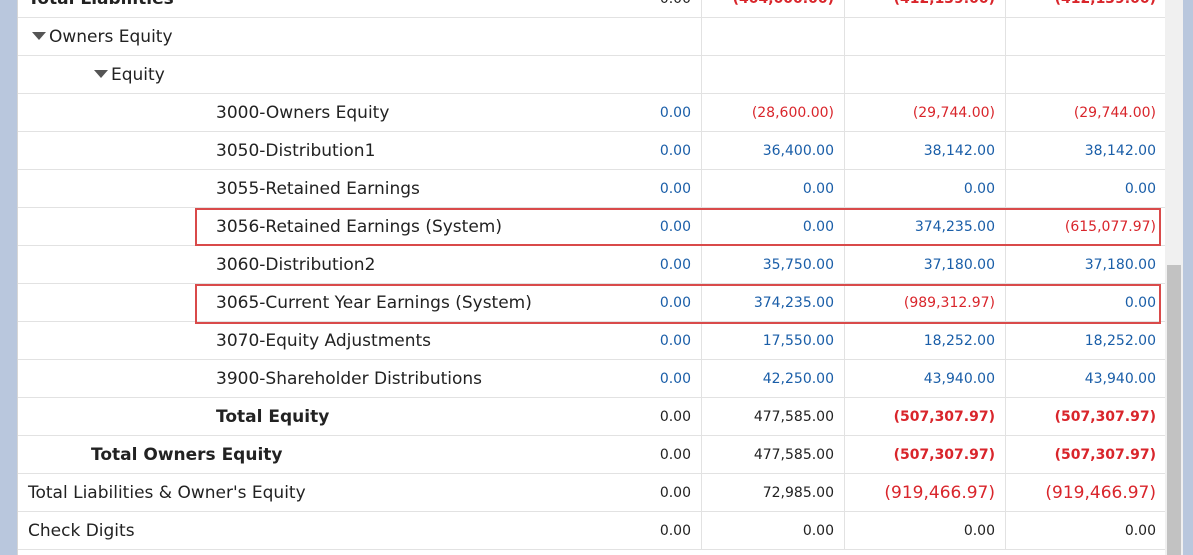  Describe the element at coordinates (1085, 9) in the screenshot. I see `cell-col4: (412,139.00)` at that location.